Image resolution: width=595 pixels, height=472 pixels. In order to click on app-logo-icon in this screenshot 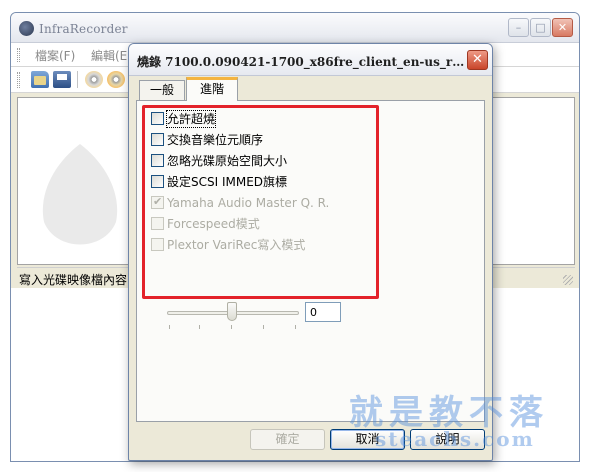, I will do `click(80, 194)`.